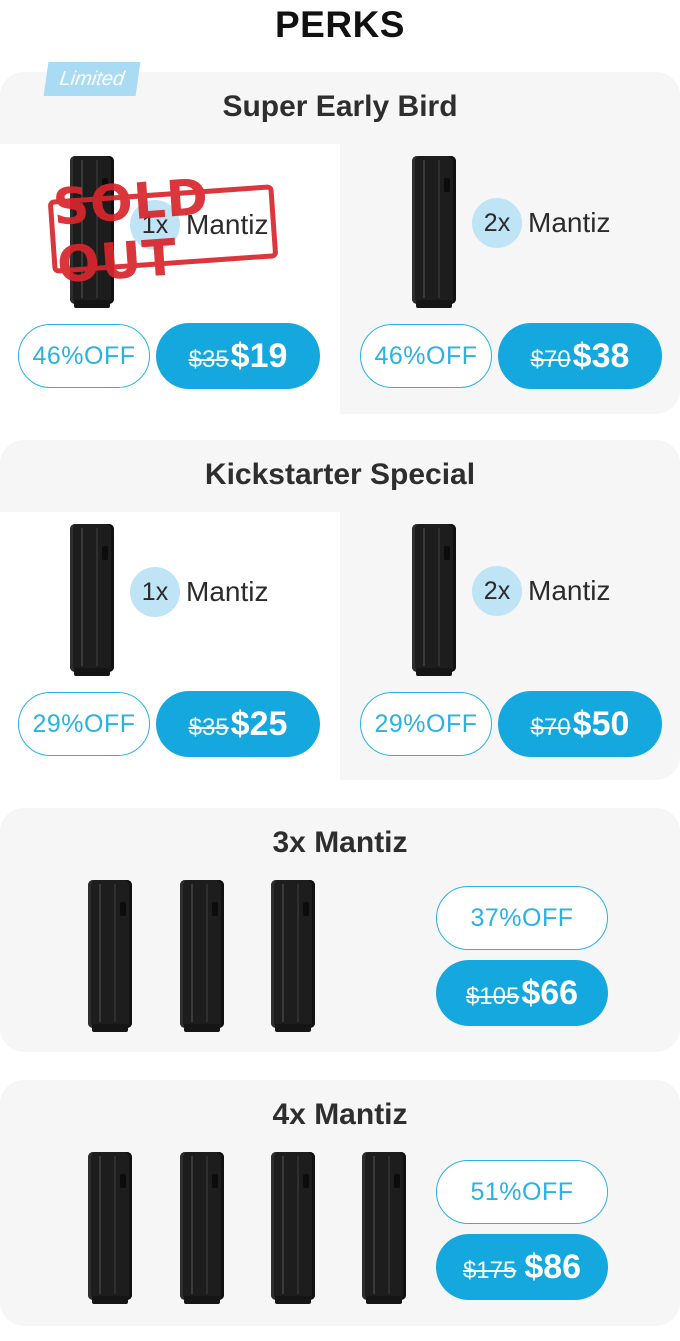 The image size is (680, 1341). Describe the element at coordinates (510, 646) in the screenshot. I see `perk-option-2x-panel: 2x Mantiz 29%OFF $70 $50` at that location.